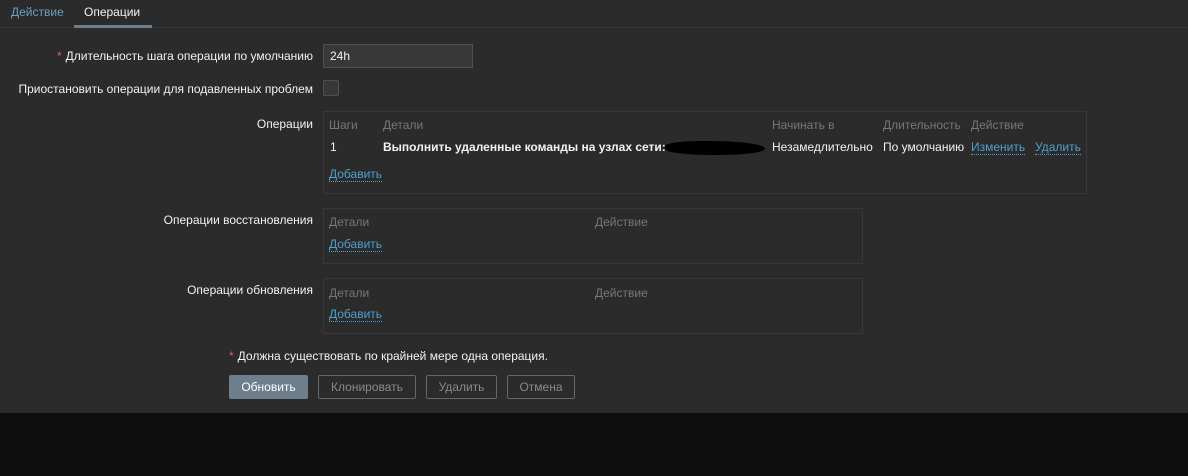 Image resolution: width=1188 pixels, height=476 pixels. Describe the element at coordinates (189, 56) in the screenshot. I see `step-duration-label-text: Длительность шага операции по умолчанию` at that location.